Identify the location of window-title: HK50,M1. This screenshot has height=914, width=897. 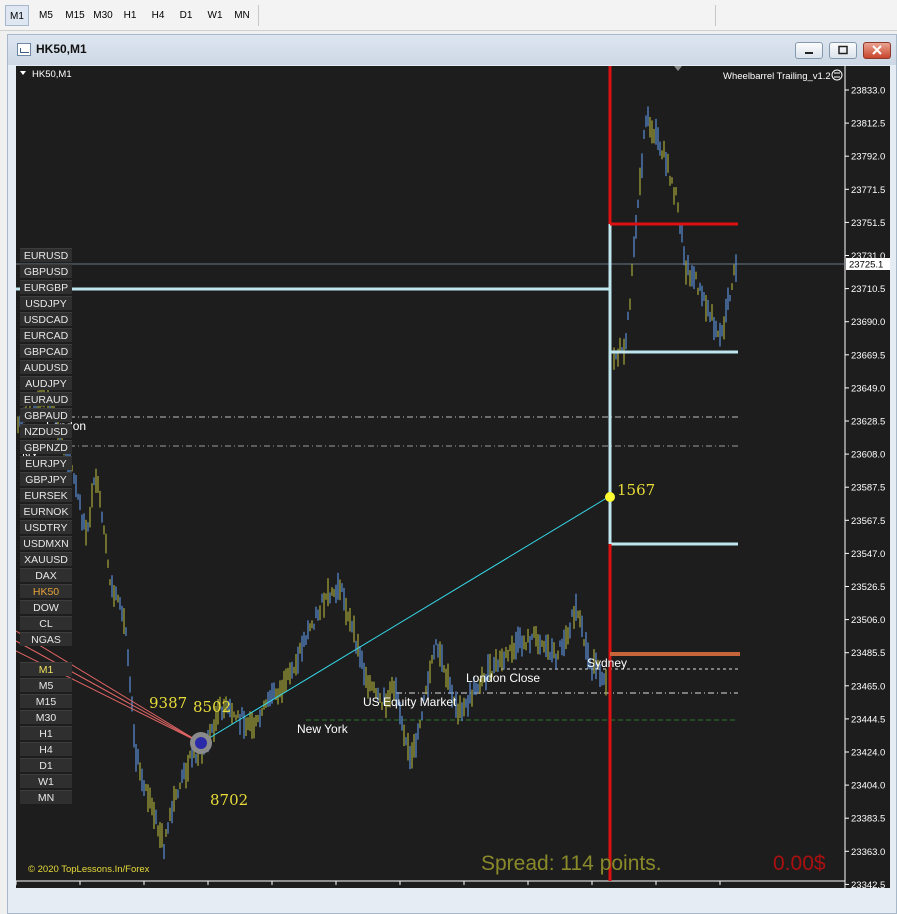
(61, 49).